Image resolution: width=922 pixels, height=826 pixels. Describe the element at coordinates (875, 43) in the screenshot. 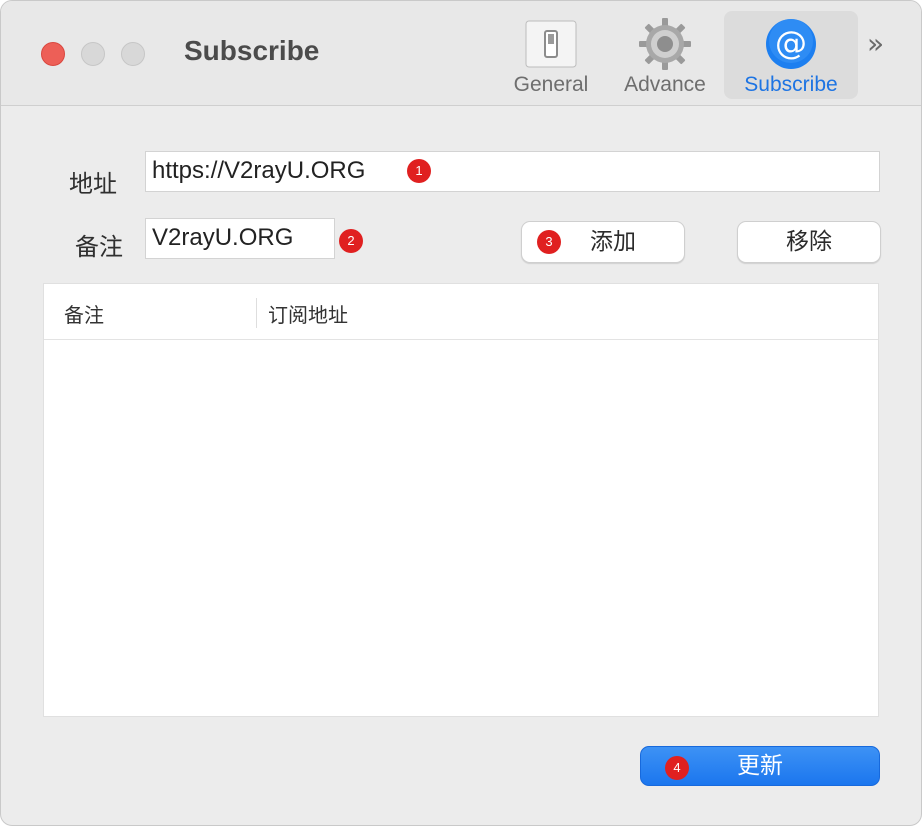

I see `chevron-double-right-icon: »` at that location.